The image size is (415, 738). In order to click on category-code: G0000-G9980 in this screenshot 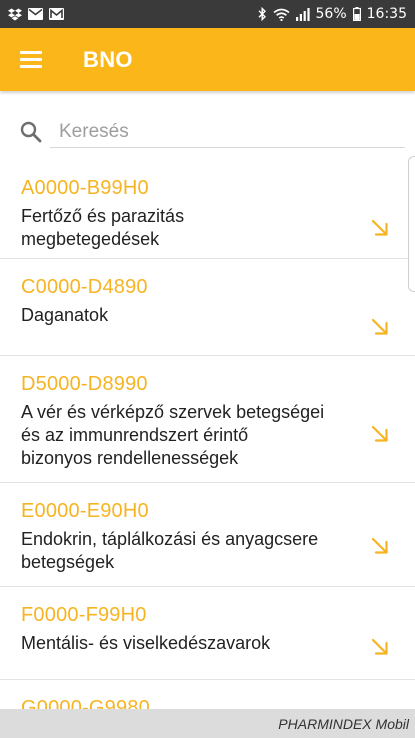, I will do `click(85, 703)`.